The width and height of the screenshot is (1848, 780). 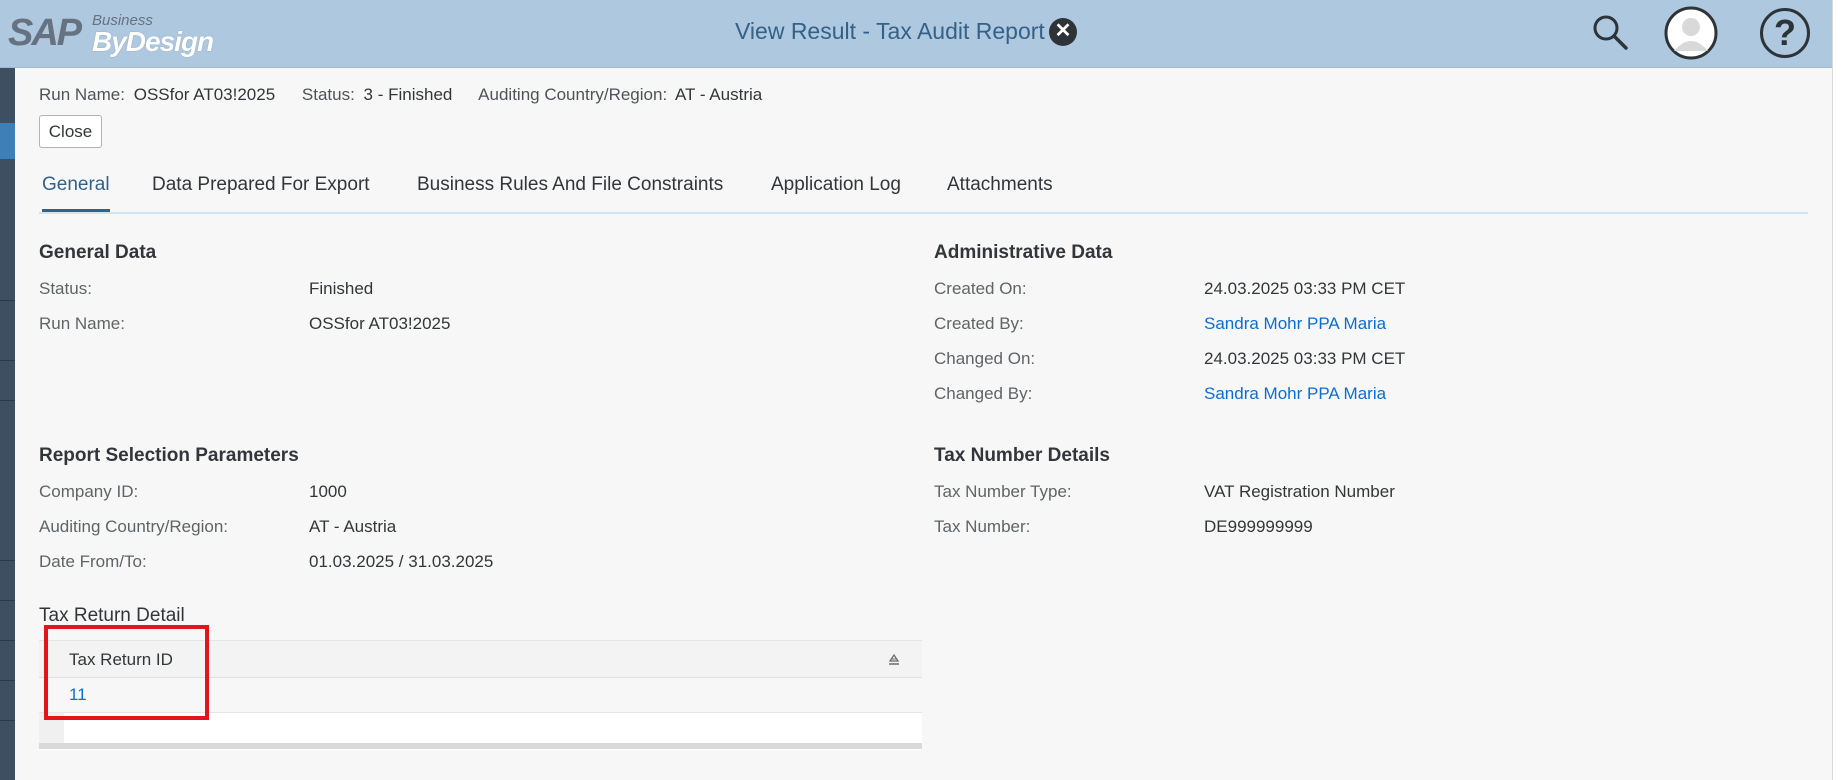 I want to click on tax-return-detail-title: Tax Return Detail, so click(x=112, y=615).